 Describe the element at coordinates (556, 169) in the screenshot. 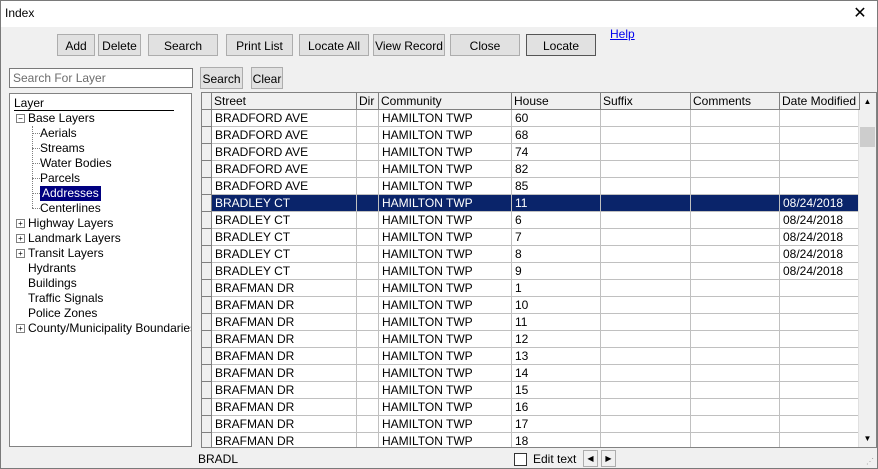

I see `table-cell: 82` at that location.